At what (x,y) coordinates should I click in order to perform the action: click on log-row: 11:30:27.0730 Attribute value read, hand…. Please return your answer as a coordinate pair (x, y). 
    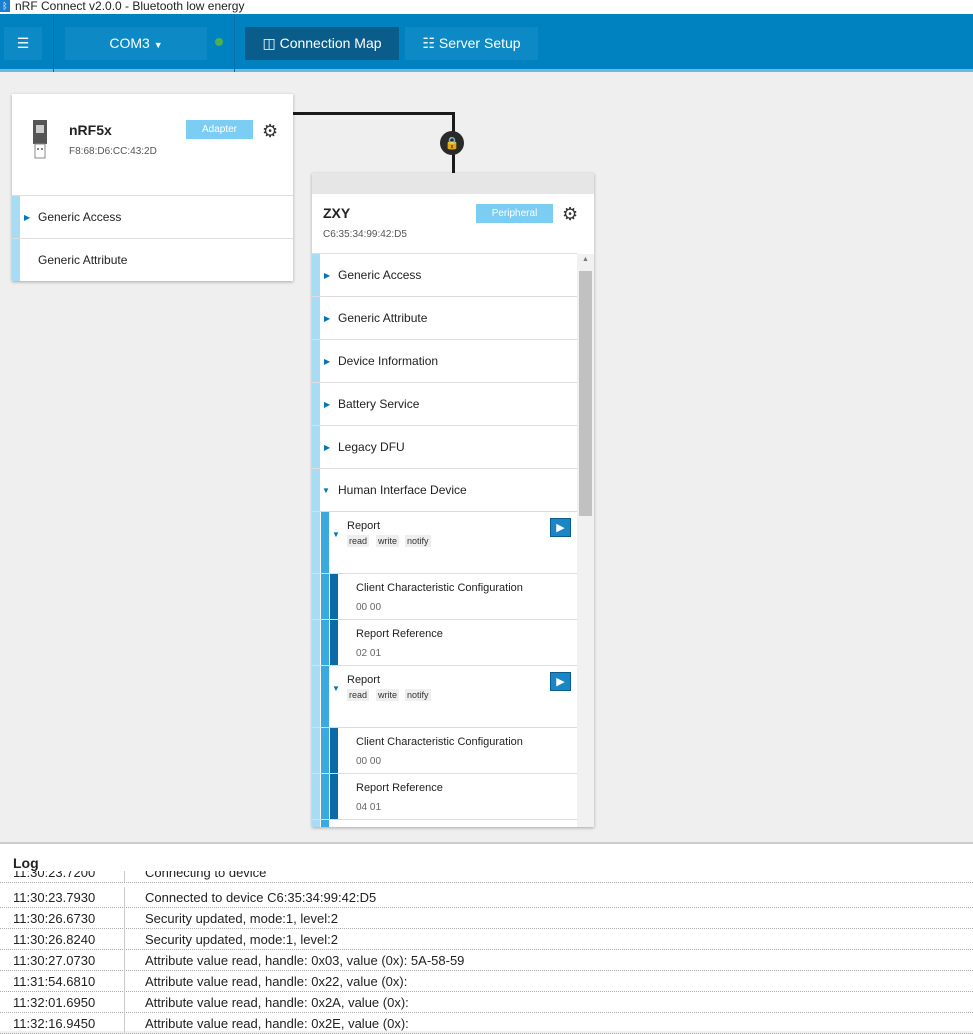
    Looking at the image, I should click on (486, 960).